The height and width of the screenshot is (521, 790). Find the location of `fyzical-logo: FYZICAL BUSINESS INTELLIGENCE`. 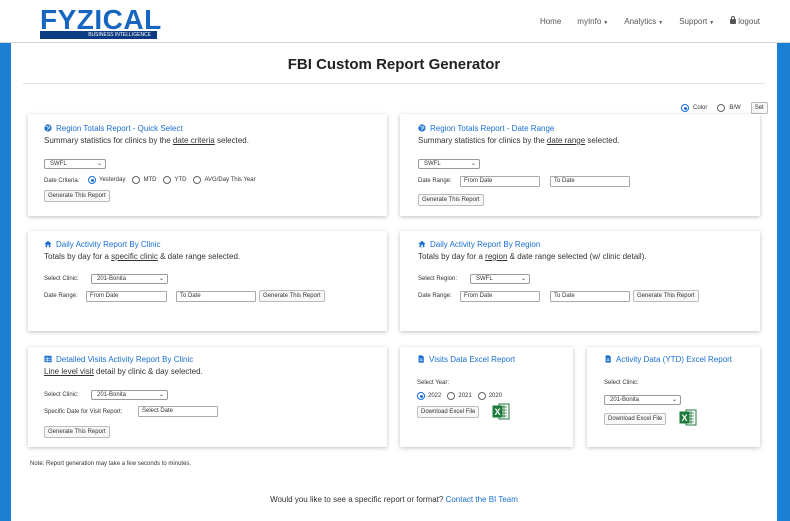

fyzical-logo: FYZICAL BUSINESS INTELLIGENCE is located at coordinates (100, 22).